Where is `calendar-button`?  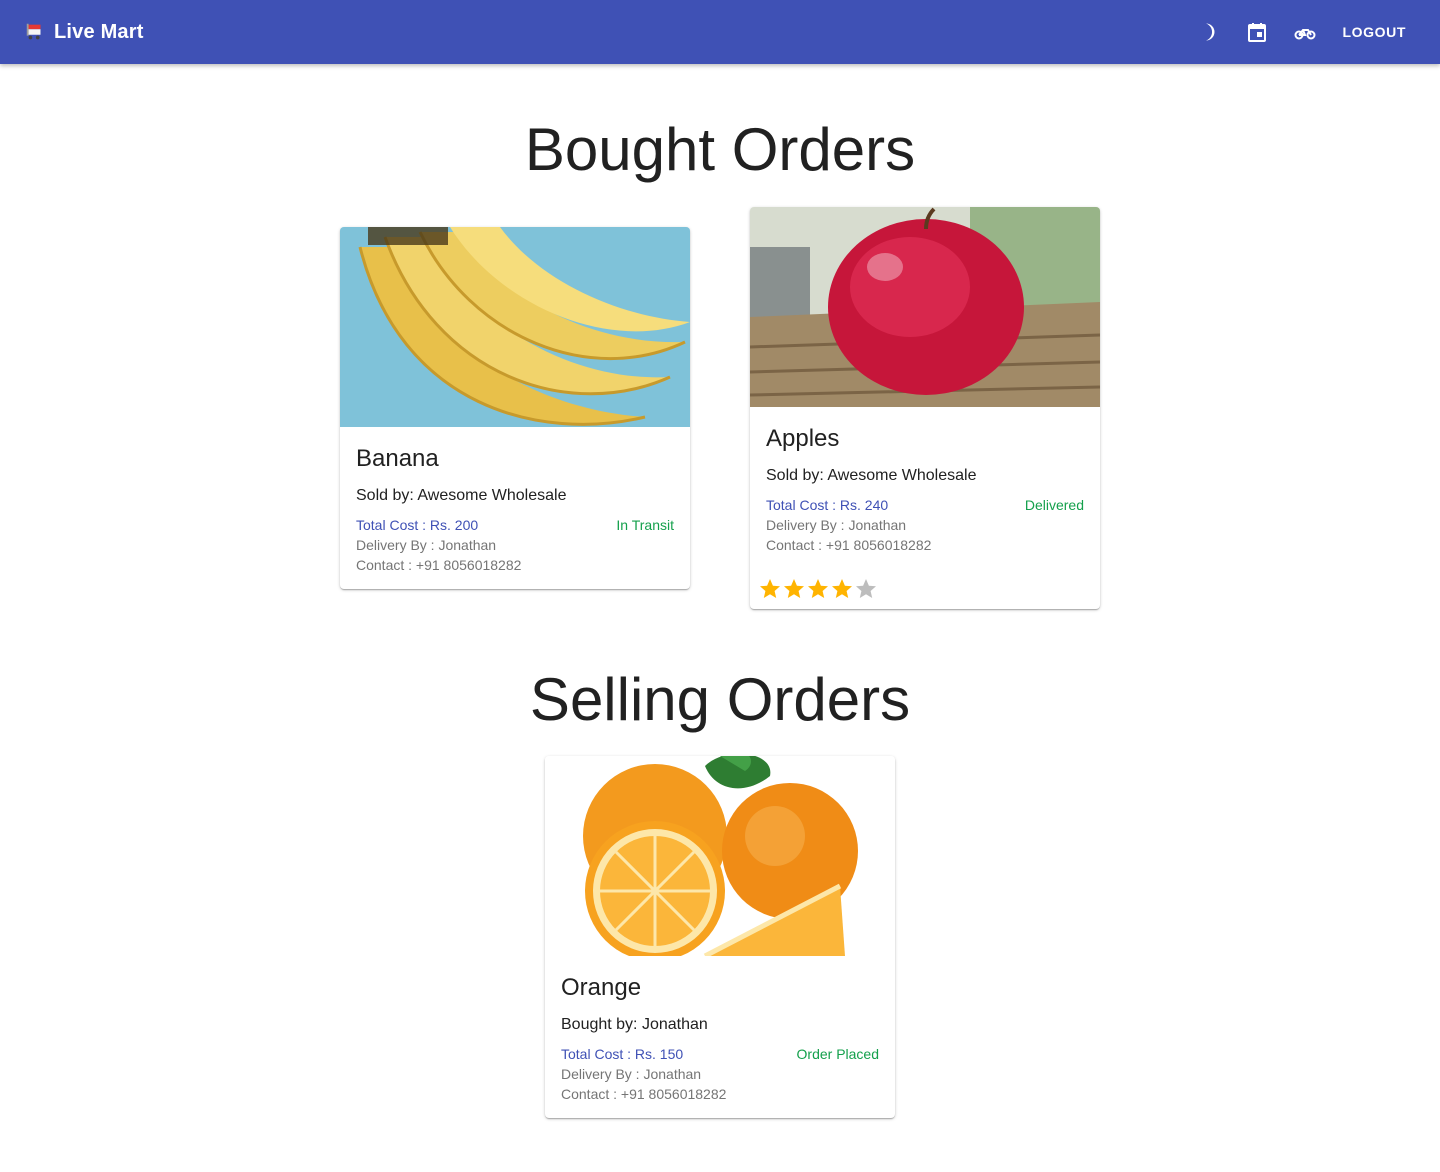 calendar-button is located at coordinates (1257, 32).